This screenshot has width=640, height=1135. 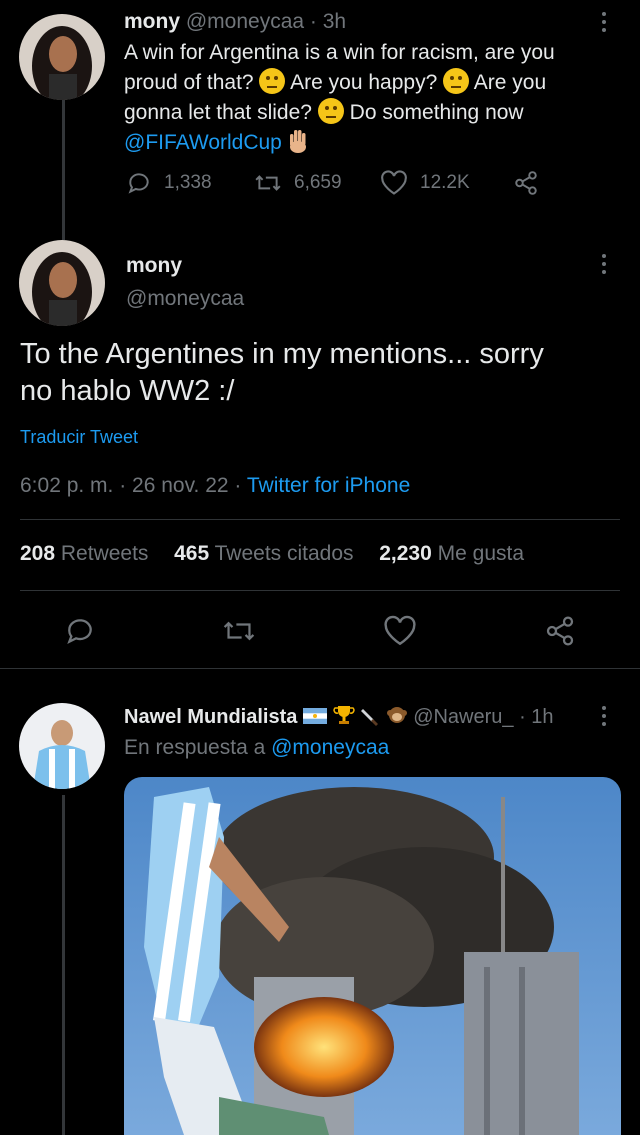 What do you see at coordinates (84, 553) in the screenshot?
I see `retweets-stat: 208 Retweets` at bounding box center [84, 553].